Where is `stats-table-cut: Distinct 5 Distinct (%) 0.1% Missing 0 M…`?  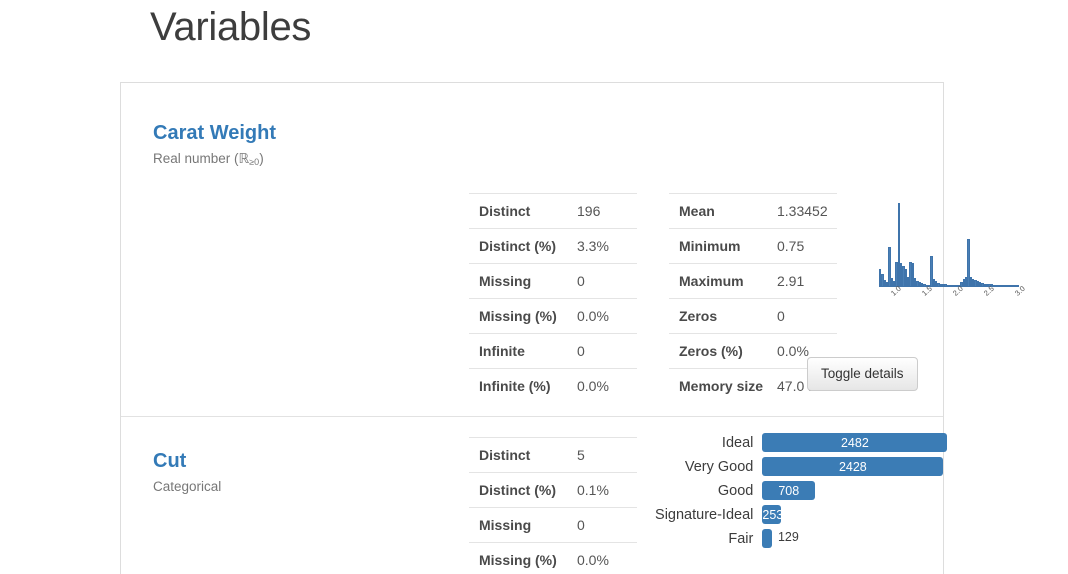 stats-table-cut: Distinct 5 Distinct (%) 0.1% Missing 0 M… is located at coordinates (553, 505).